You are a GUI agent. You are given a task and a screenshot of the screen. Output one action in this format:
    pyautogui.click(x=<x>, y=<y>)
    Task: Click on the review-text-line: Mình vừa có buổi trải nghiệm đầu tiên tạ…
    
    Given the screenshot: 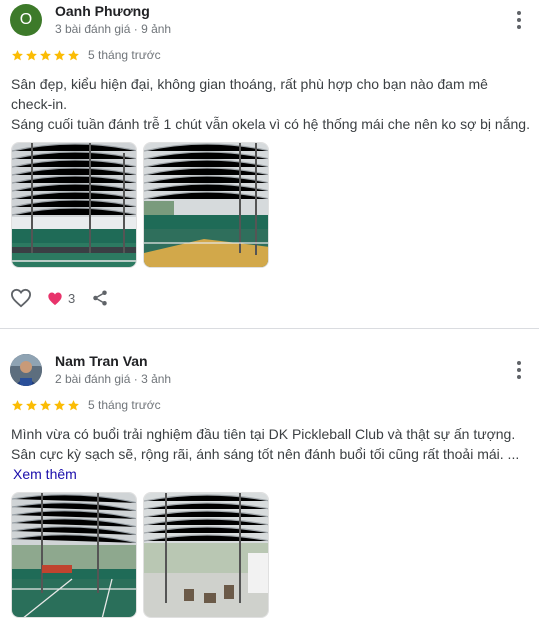 What is the action you would take?
    pyautogui.click(x=263, y=434)
    